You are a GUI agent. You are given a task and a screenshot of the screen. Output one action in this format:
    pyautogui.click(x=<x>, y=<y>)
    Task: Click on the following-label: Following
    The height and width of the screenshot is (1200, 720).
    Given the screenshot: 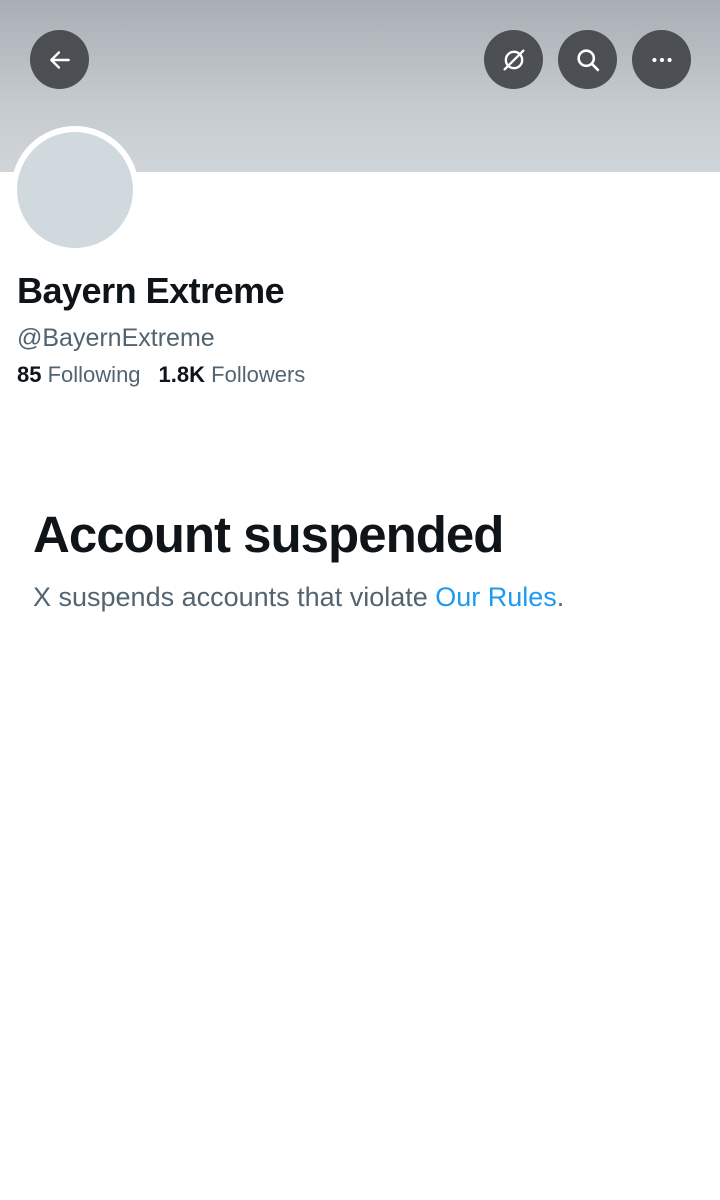 What is the action you would take?
    pyautogui.click(x=94, y=374)
    